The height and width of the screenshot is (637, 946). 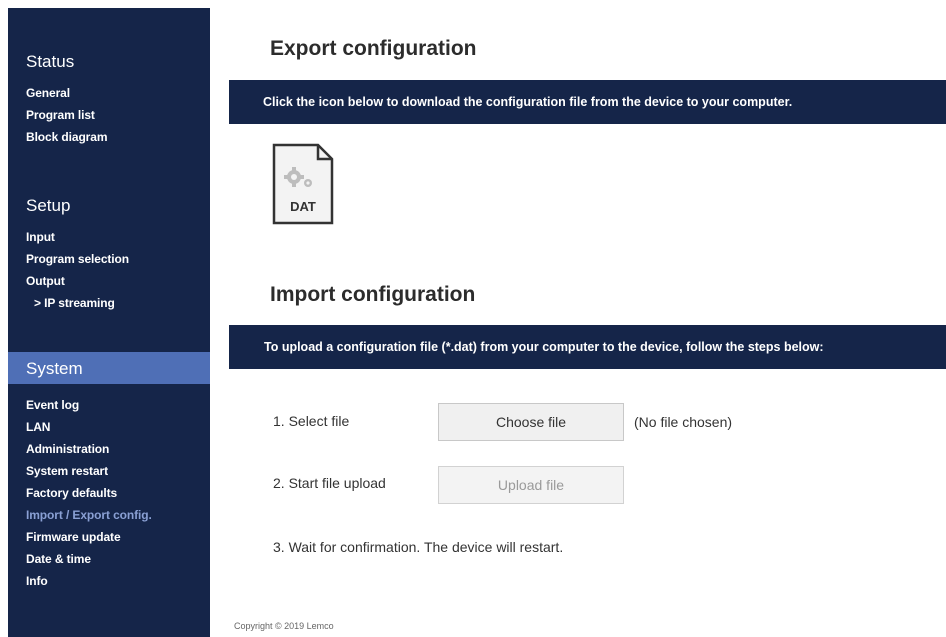 I want to click on dat-file-download-icon: DAT, so click(x=303, y=184).